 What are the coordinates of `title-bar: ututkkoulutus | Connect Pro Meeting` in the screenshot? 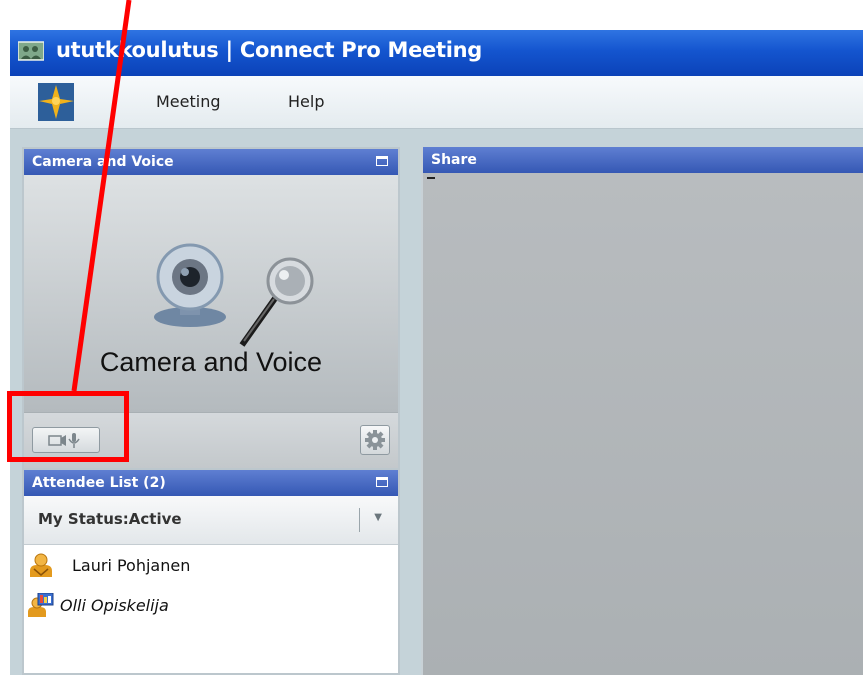 It's located at (436, 53).